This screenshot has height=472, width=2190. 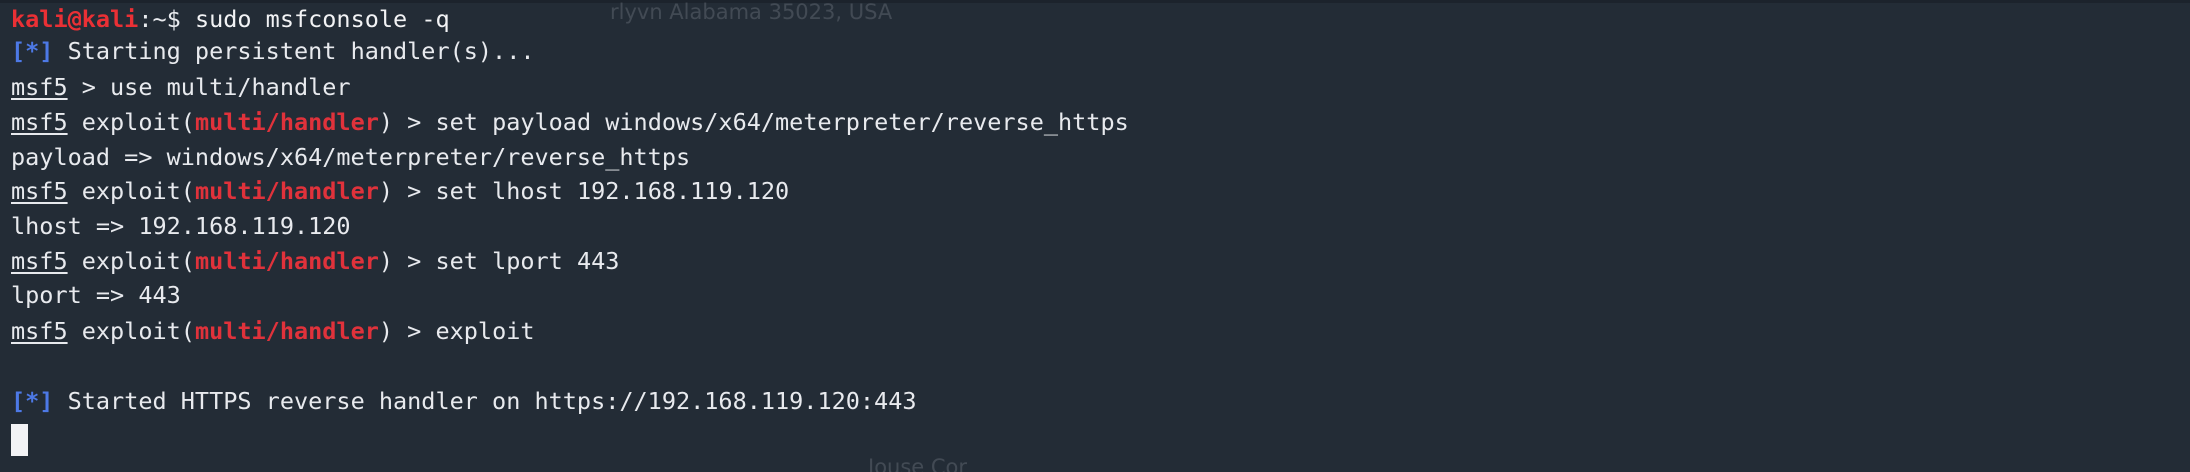 What do you see at coordinates (159, 19) in the screenshot?
I see `prompt-path: :~$` at bounding box center [159, 19].